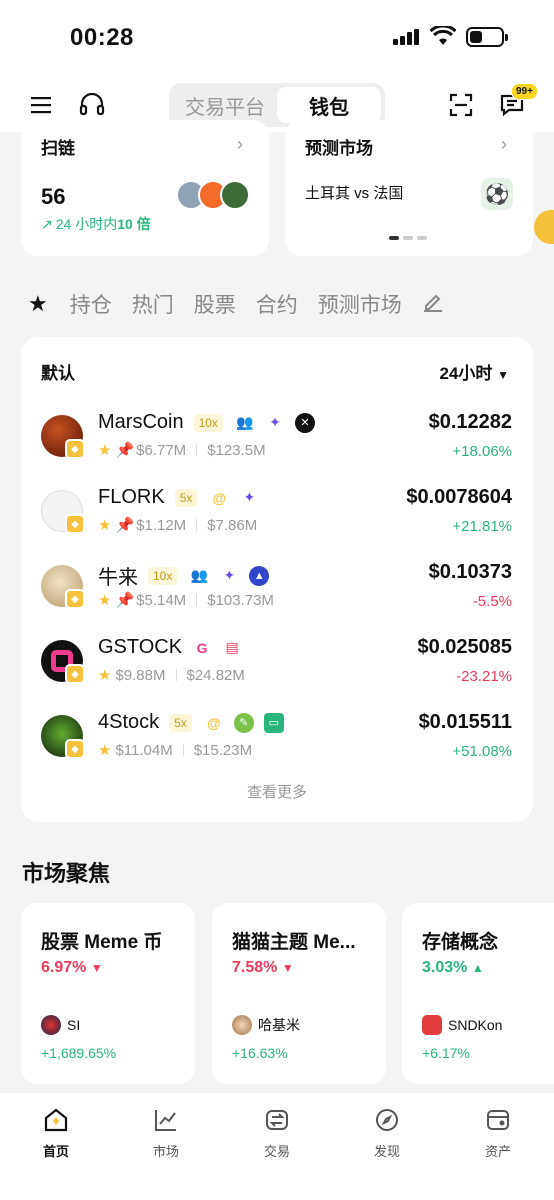 The height and width of the screenshot is (1200, 554). What do you see at coordinates (216, 195) in the screenshot?
I see `scan-token-avatars` at bounding box center [216, 195].